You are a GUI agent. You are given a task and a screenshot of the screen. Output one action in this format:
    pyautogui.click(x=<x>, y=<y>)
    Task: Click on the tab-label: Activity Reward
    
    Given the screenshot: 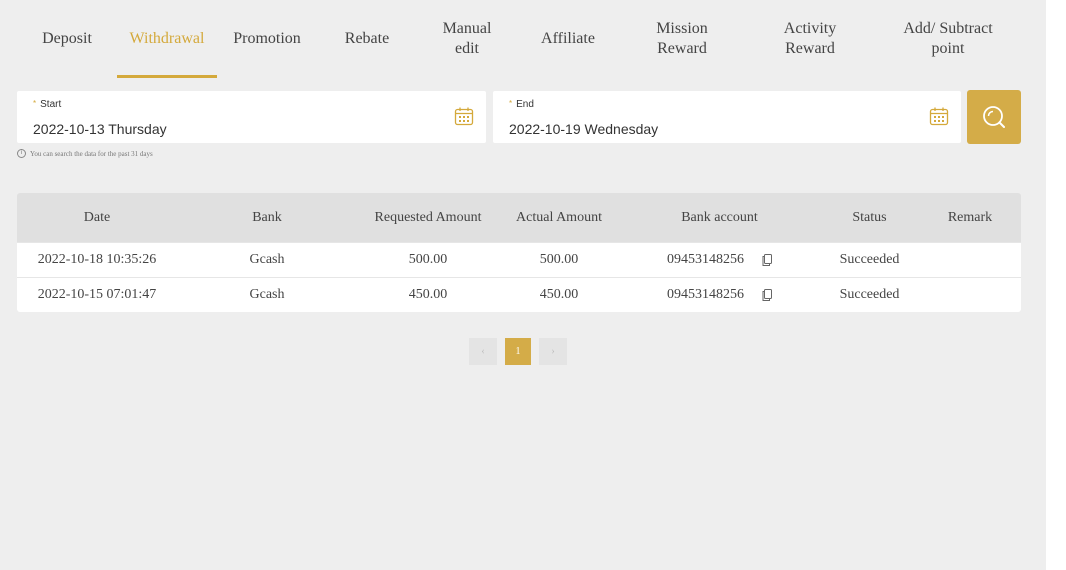 What is the action you would take?
    pyautogui.click(x=810, y=38)
    